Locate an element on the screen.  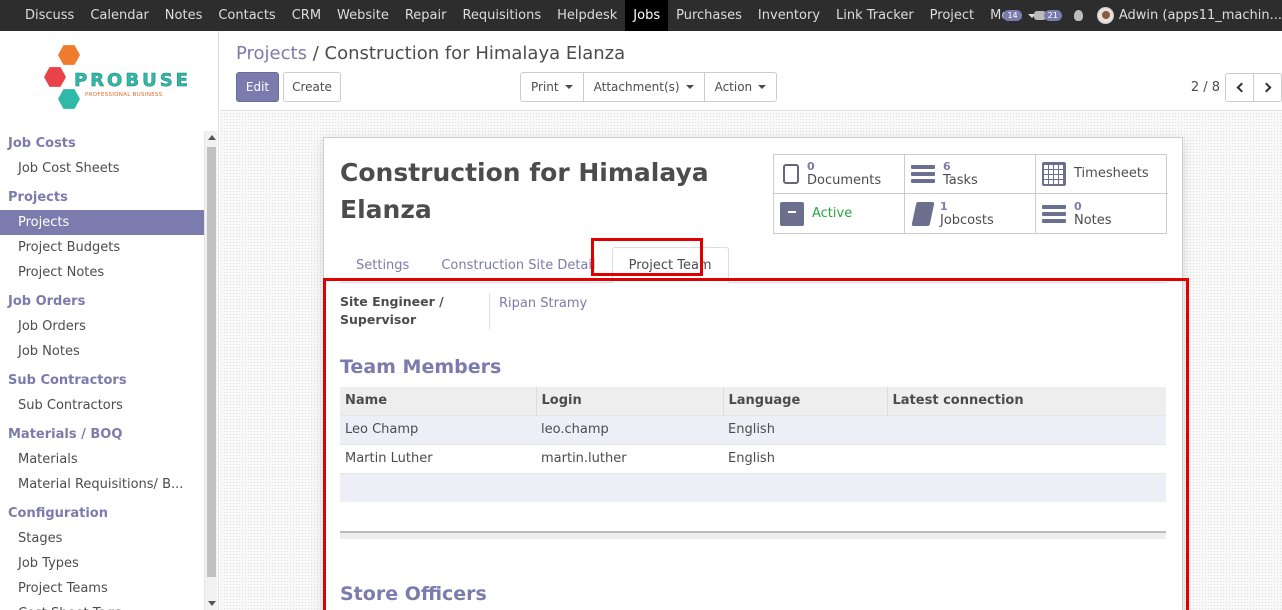
scrollbar-thumb is located at coordinates (211, 362).